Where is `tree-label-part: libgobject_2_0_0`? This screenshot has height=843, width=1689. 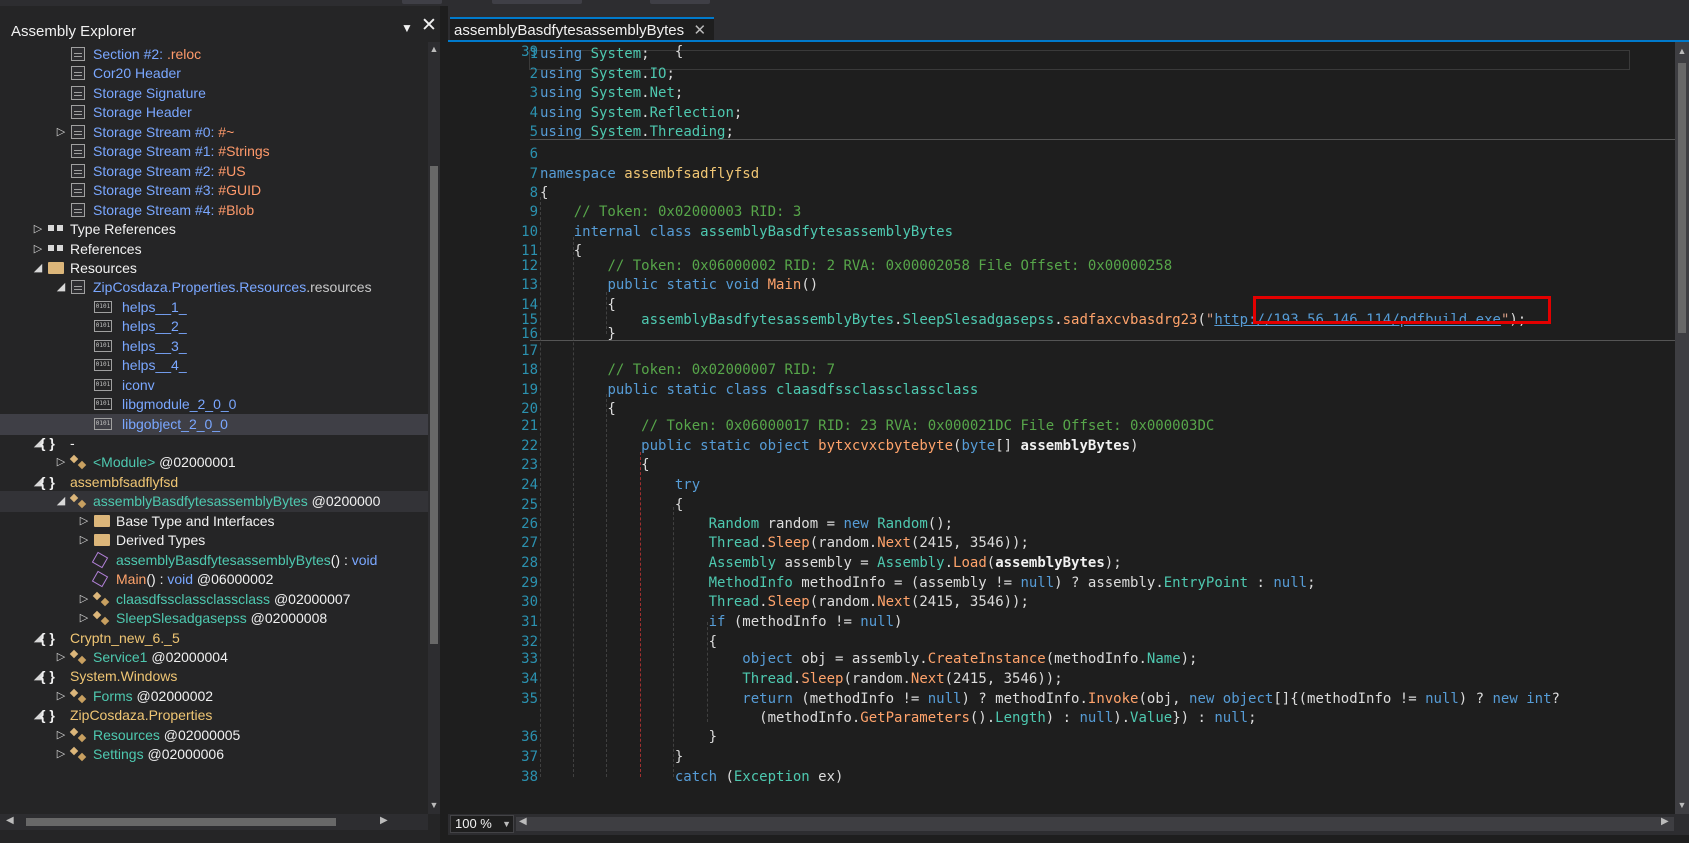
tree-label-part: libgobject_2_0_0 is located at coordinates (175, 423).